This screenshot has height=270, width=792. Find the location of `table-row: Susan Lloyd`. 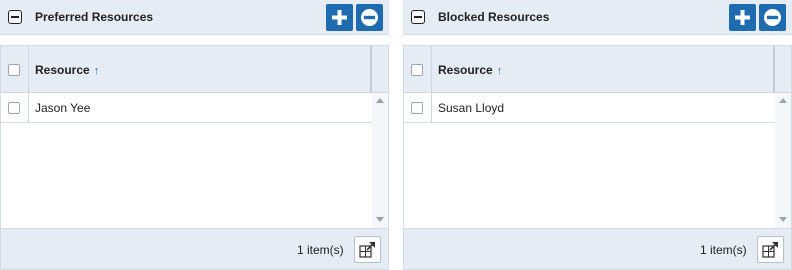

table-row: Susan Lloyd is located at coordinates (589, 108).